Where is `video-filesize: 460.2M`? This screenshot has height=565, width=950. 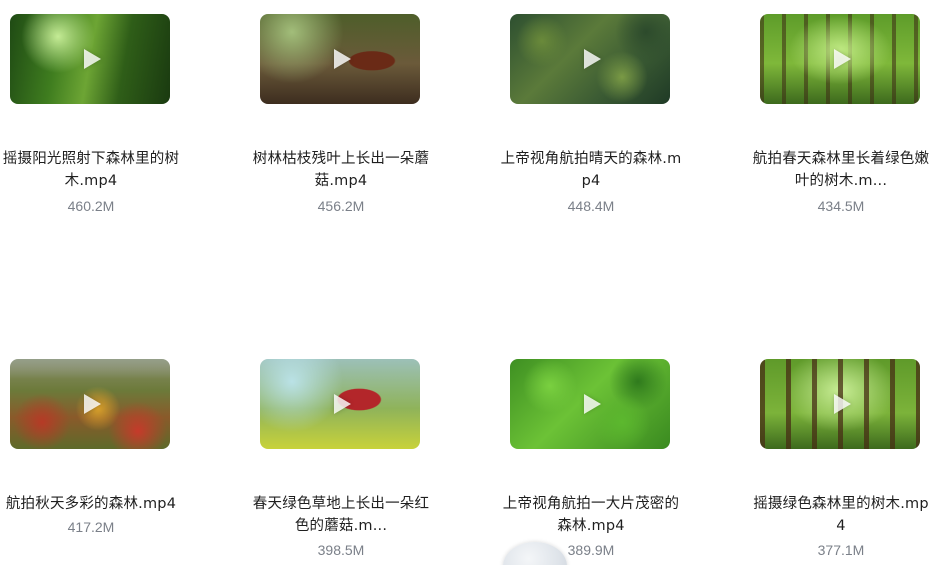 video-filesize: 460.2M is located at coordinates (91, 206).